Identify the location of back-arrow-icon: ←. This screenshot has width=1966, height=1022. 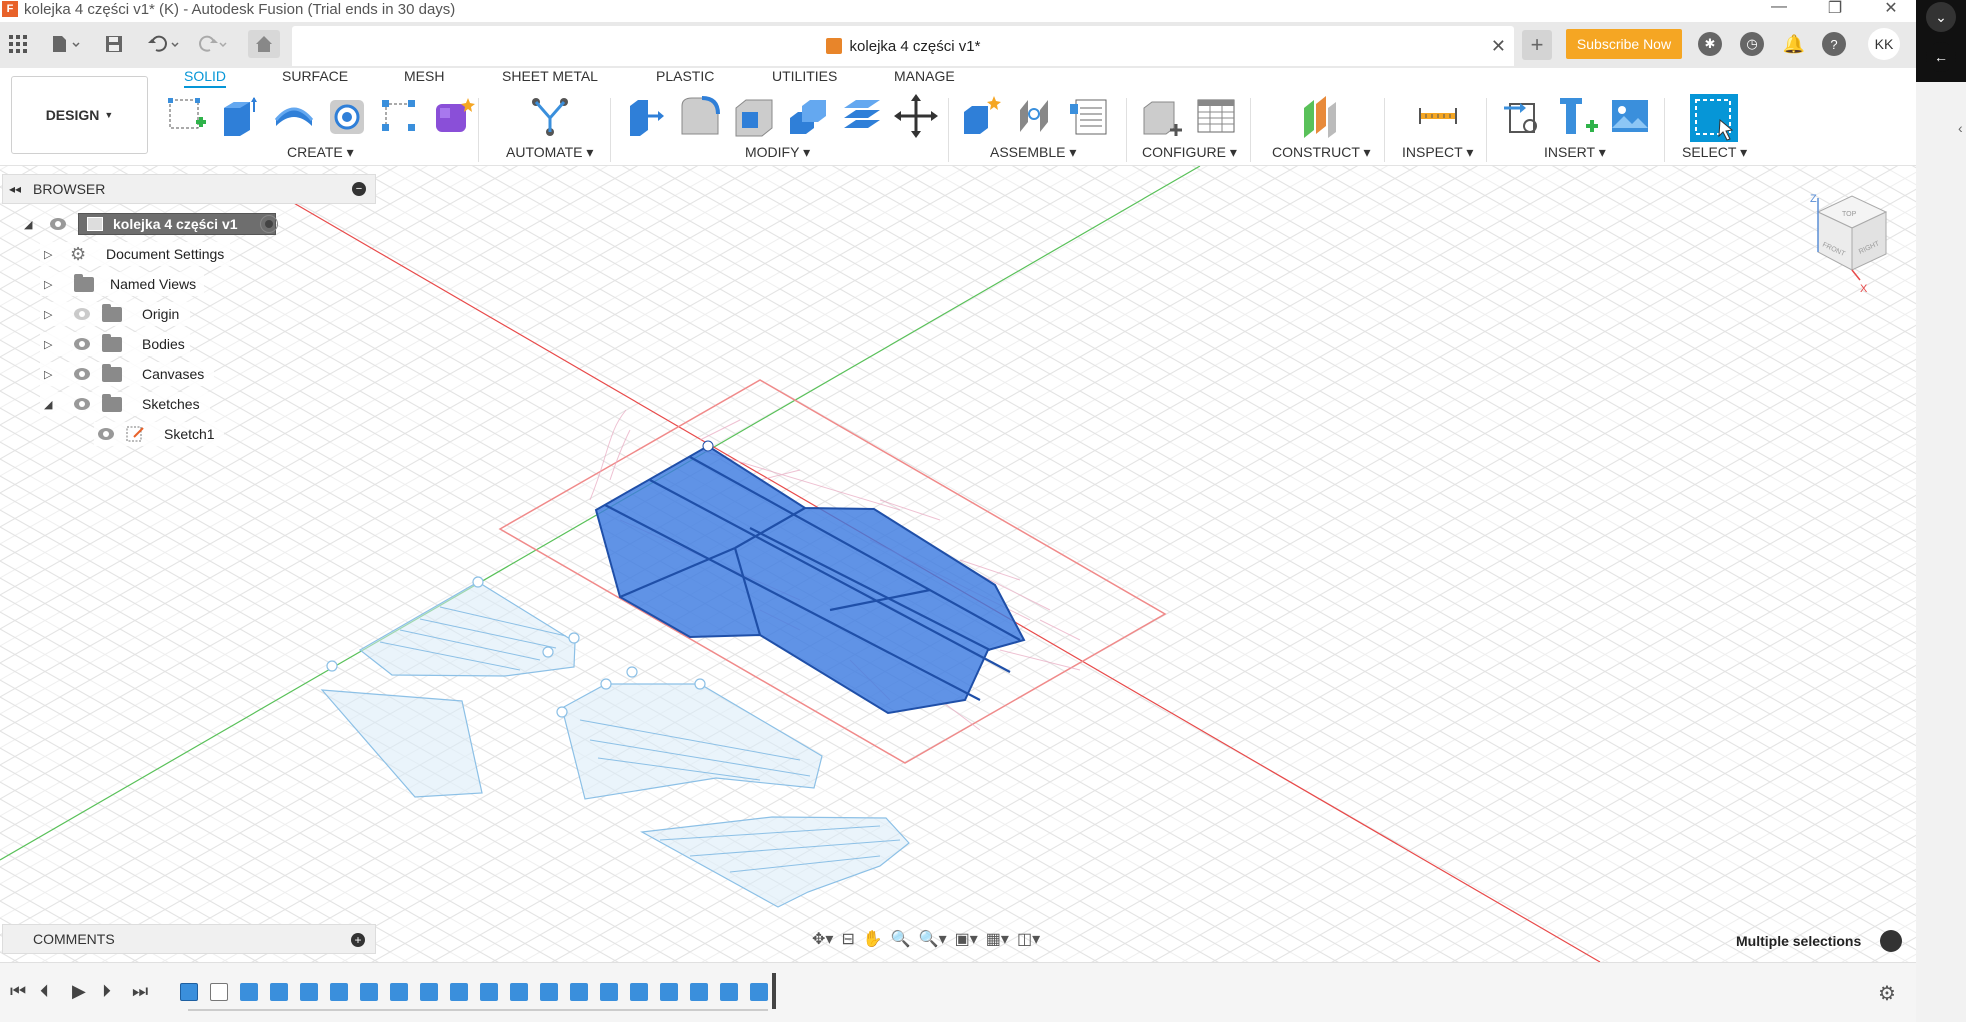
(1941, 57).